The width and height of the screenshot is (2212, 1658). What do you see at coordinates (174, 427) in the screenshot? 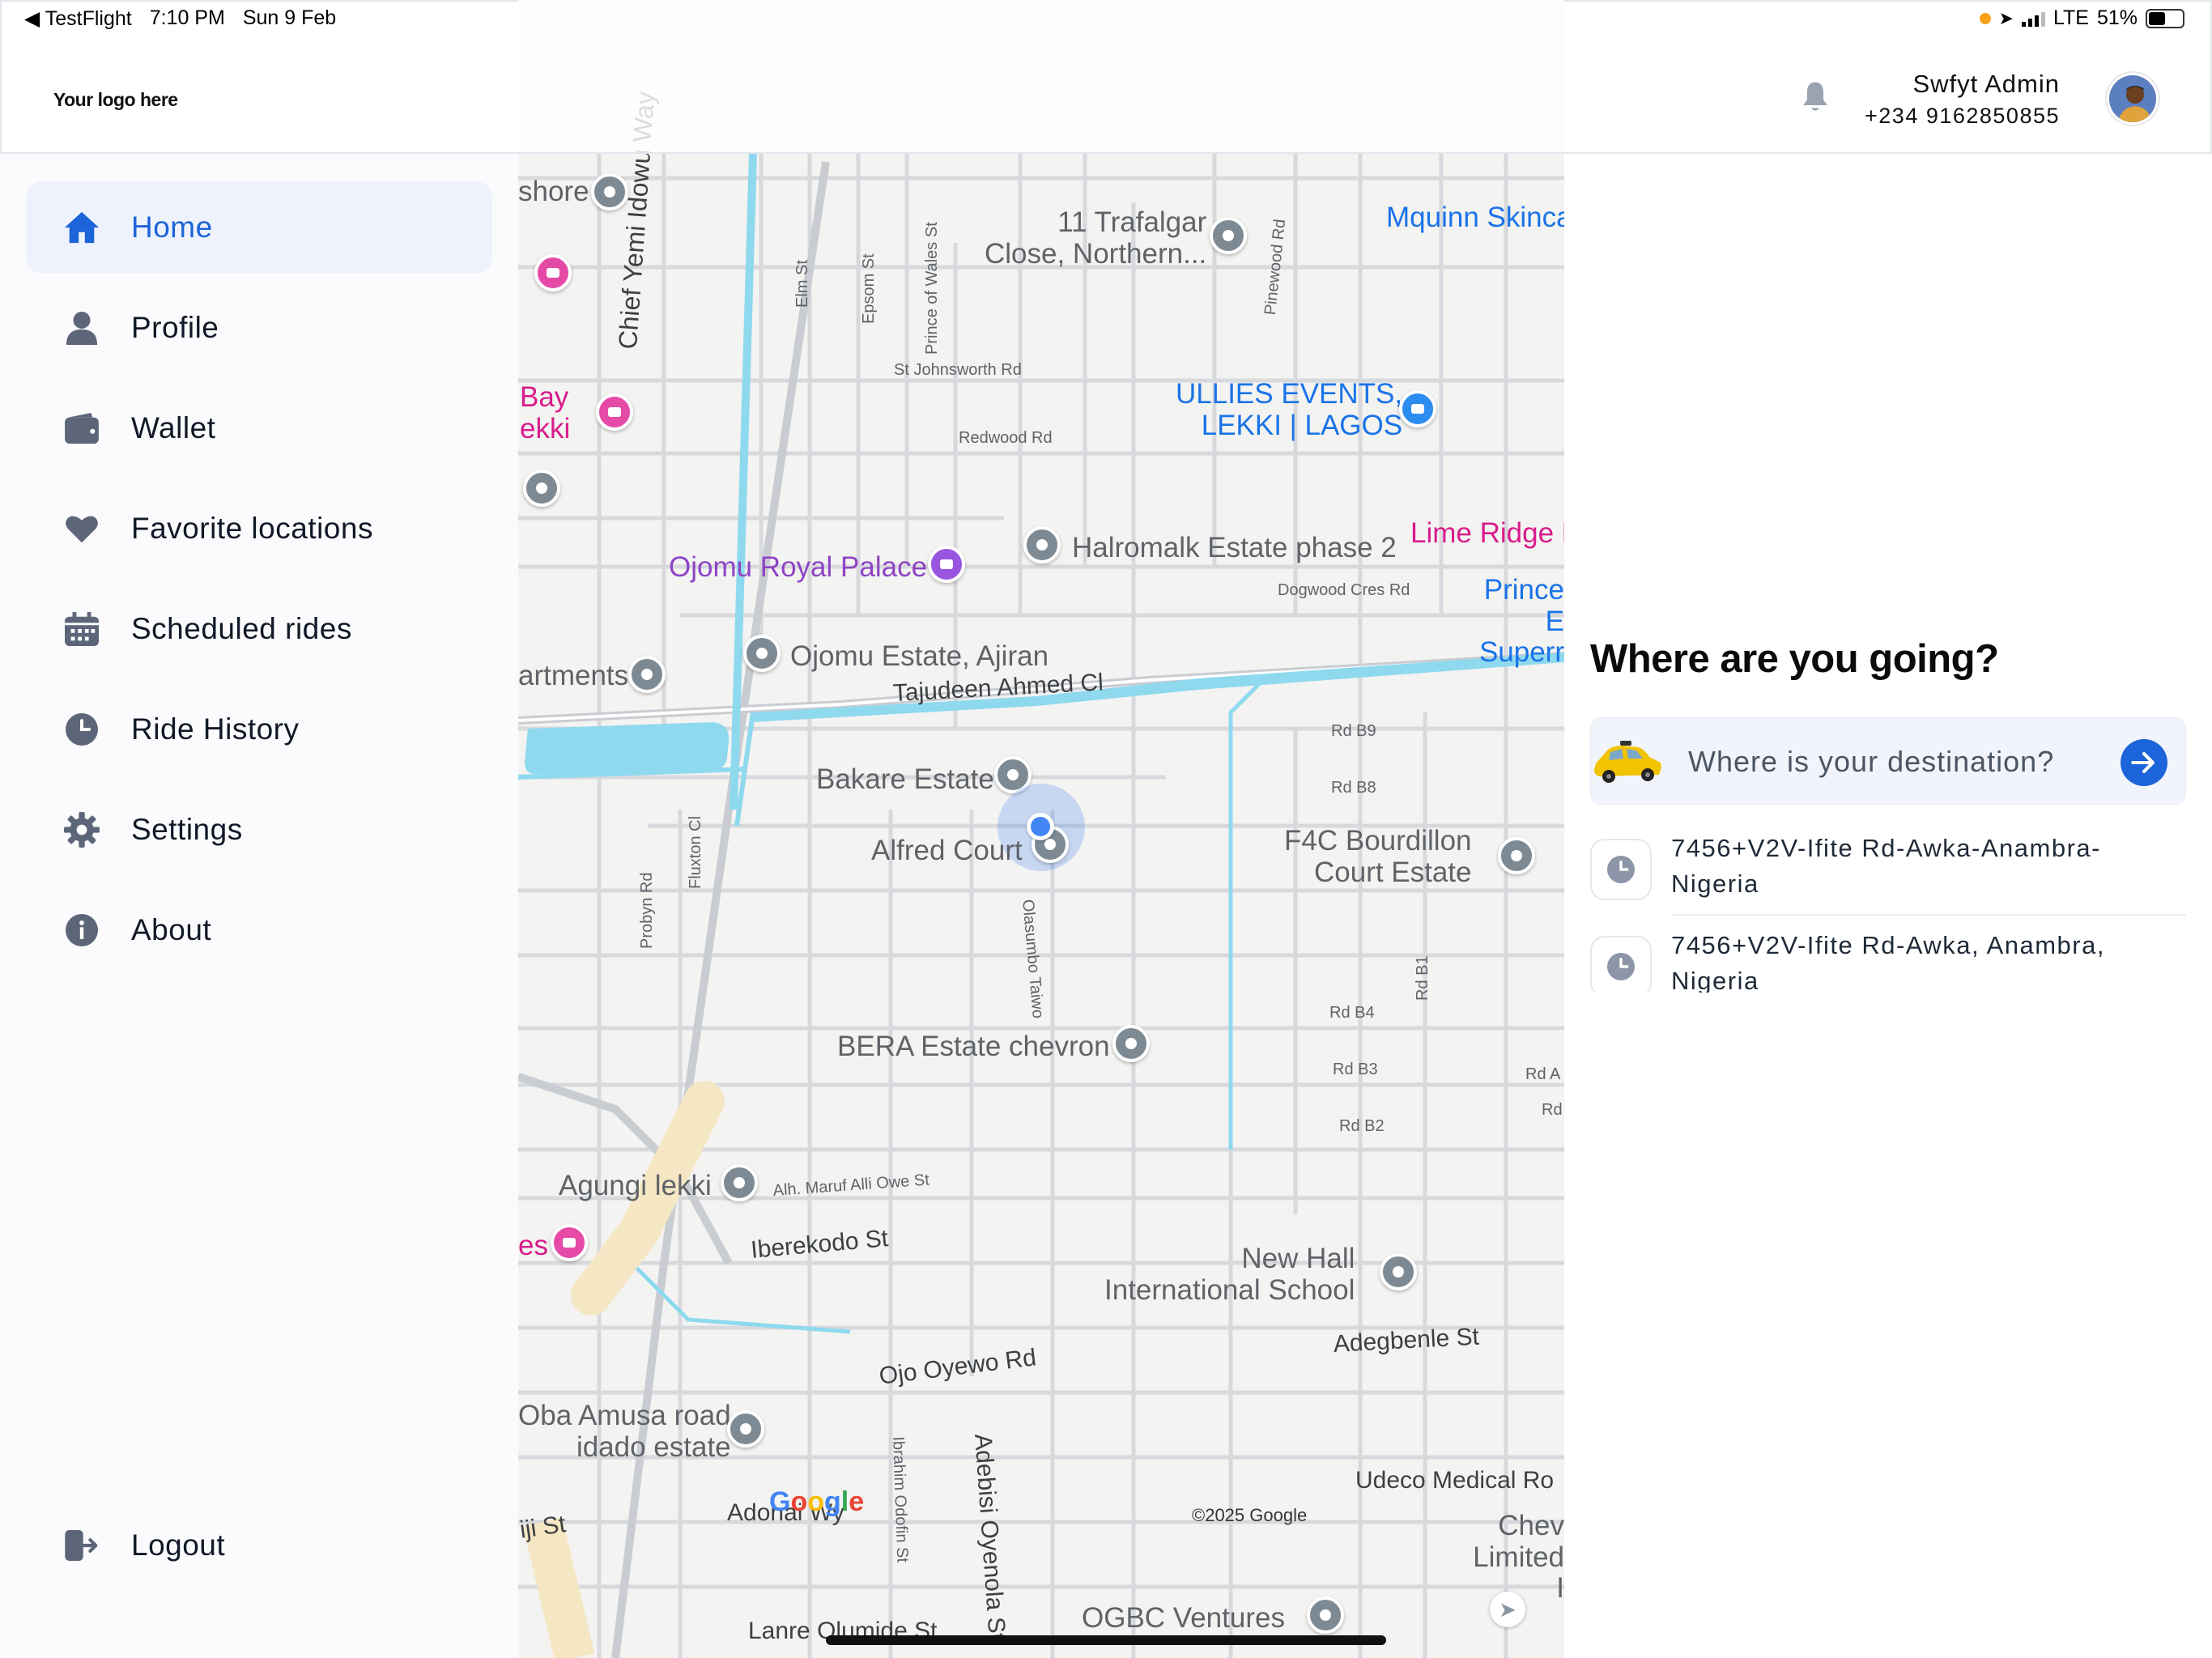
I see `sidebar-item-label: Wallet` at bounding box center [174, 427].